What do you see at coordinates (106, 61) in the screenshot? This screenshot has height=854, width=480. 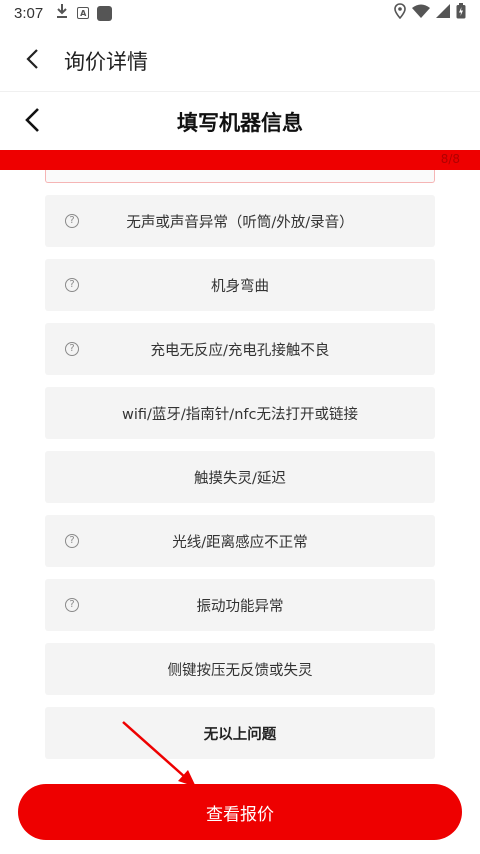 I see `page-title: 询价详情` at bounding box center [106, 61].